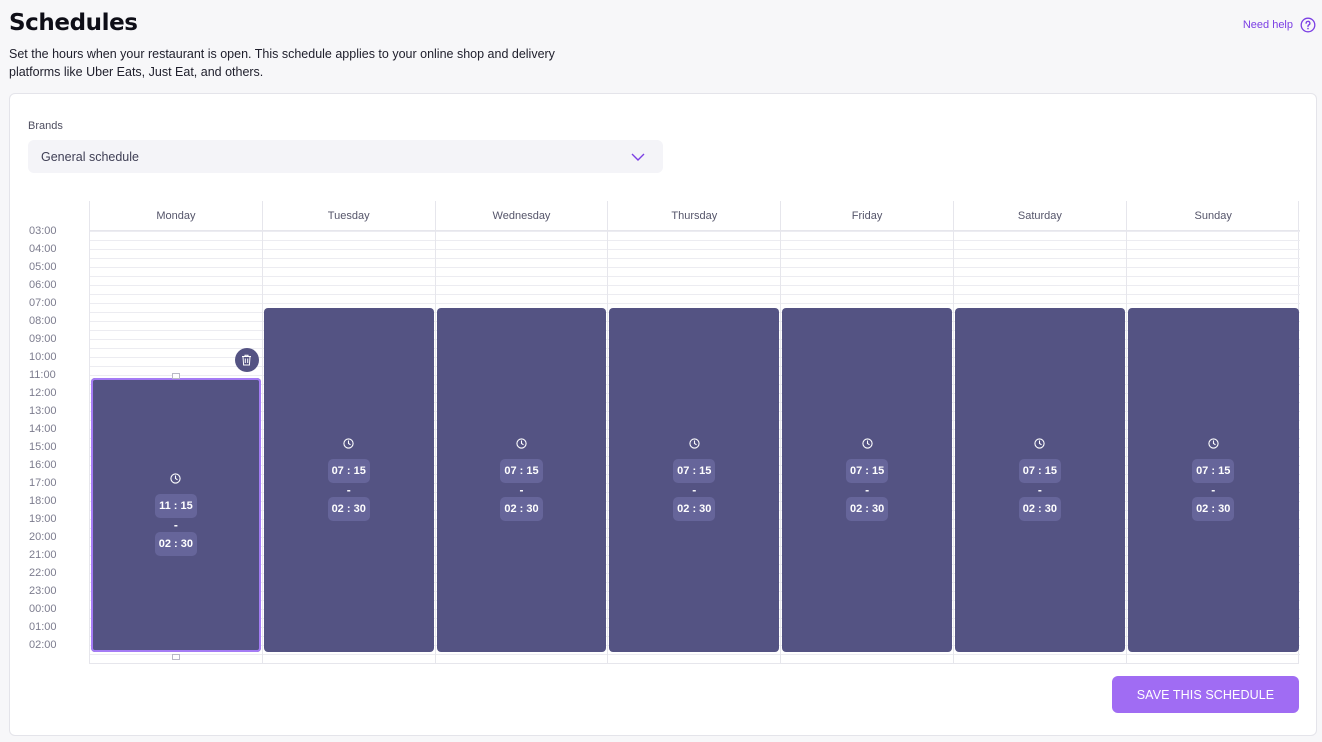 This screenshot has height=742, width=1322. I want to click on delete-slot-button, so click(246, 359).